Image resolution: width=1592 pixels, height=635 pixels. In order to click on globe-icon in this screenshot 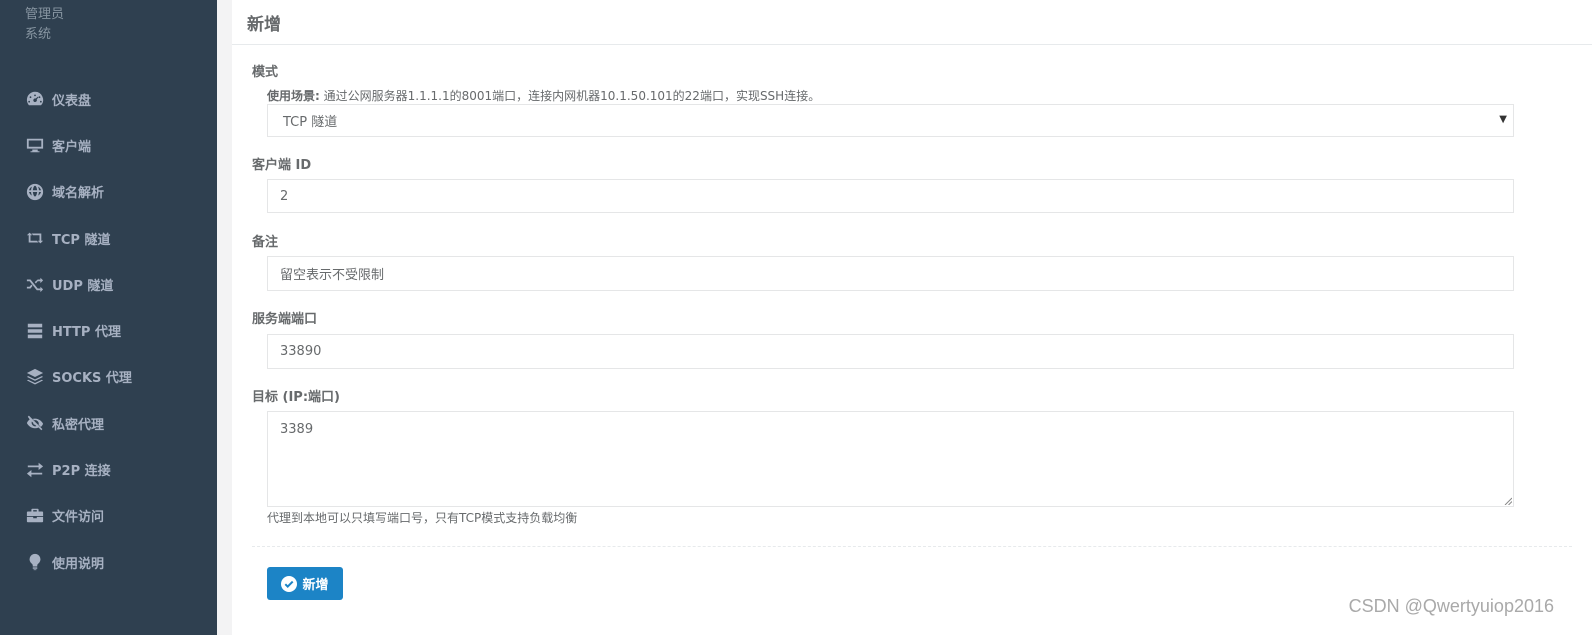, I will do `click(35, 192)`.